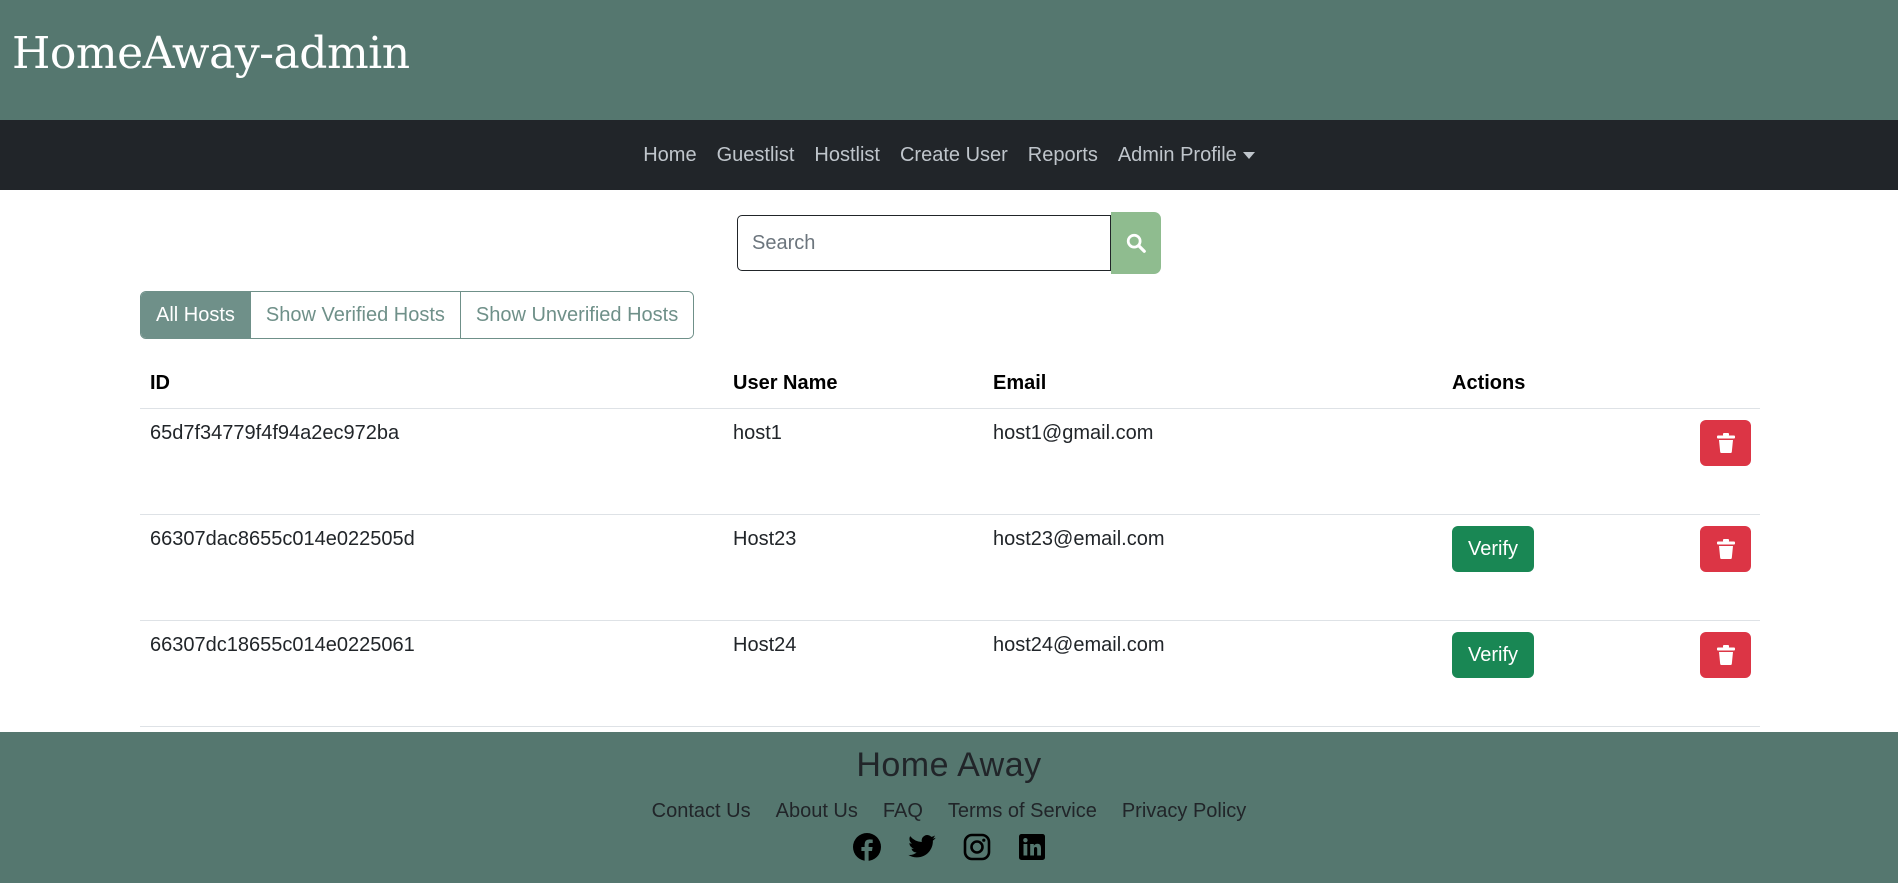 The height and width of the screenshot is (883, 1898). I want to click on nav-hostlist: Hostlist, so click(847, 155).